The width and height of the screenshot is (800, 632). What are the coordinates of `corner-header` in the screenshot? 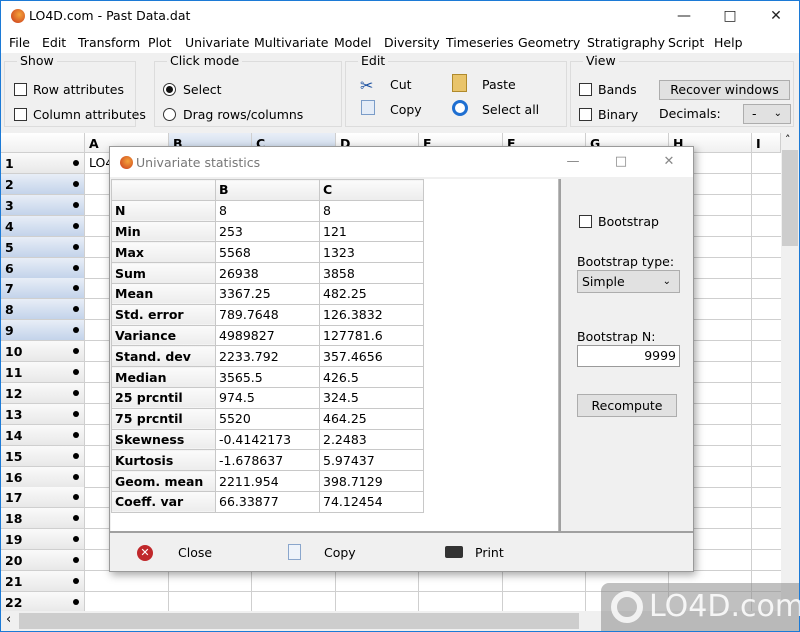 It's located at (43, 143).